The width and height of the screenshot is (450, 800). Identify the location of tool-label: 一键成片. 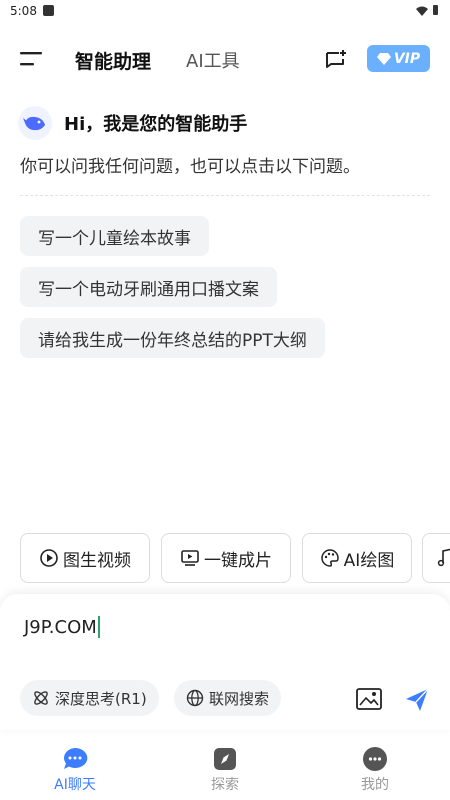
(238, 560).